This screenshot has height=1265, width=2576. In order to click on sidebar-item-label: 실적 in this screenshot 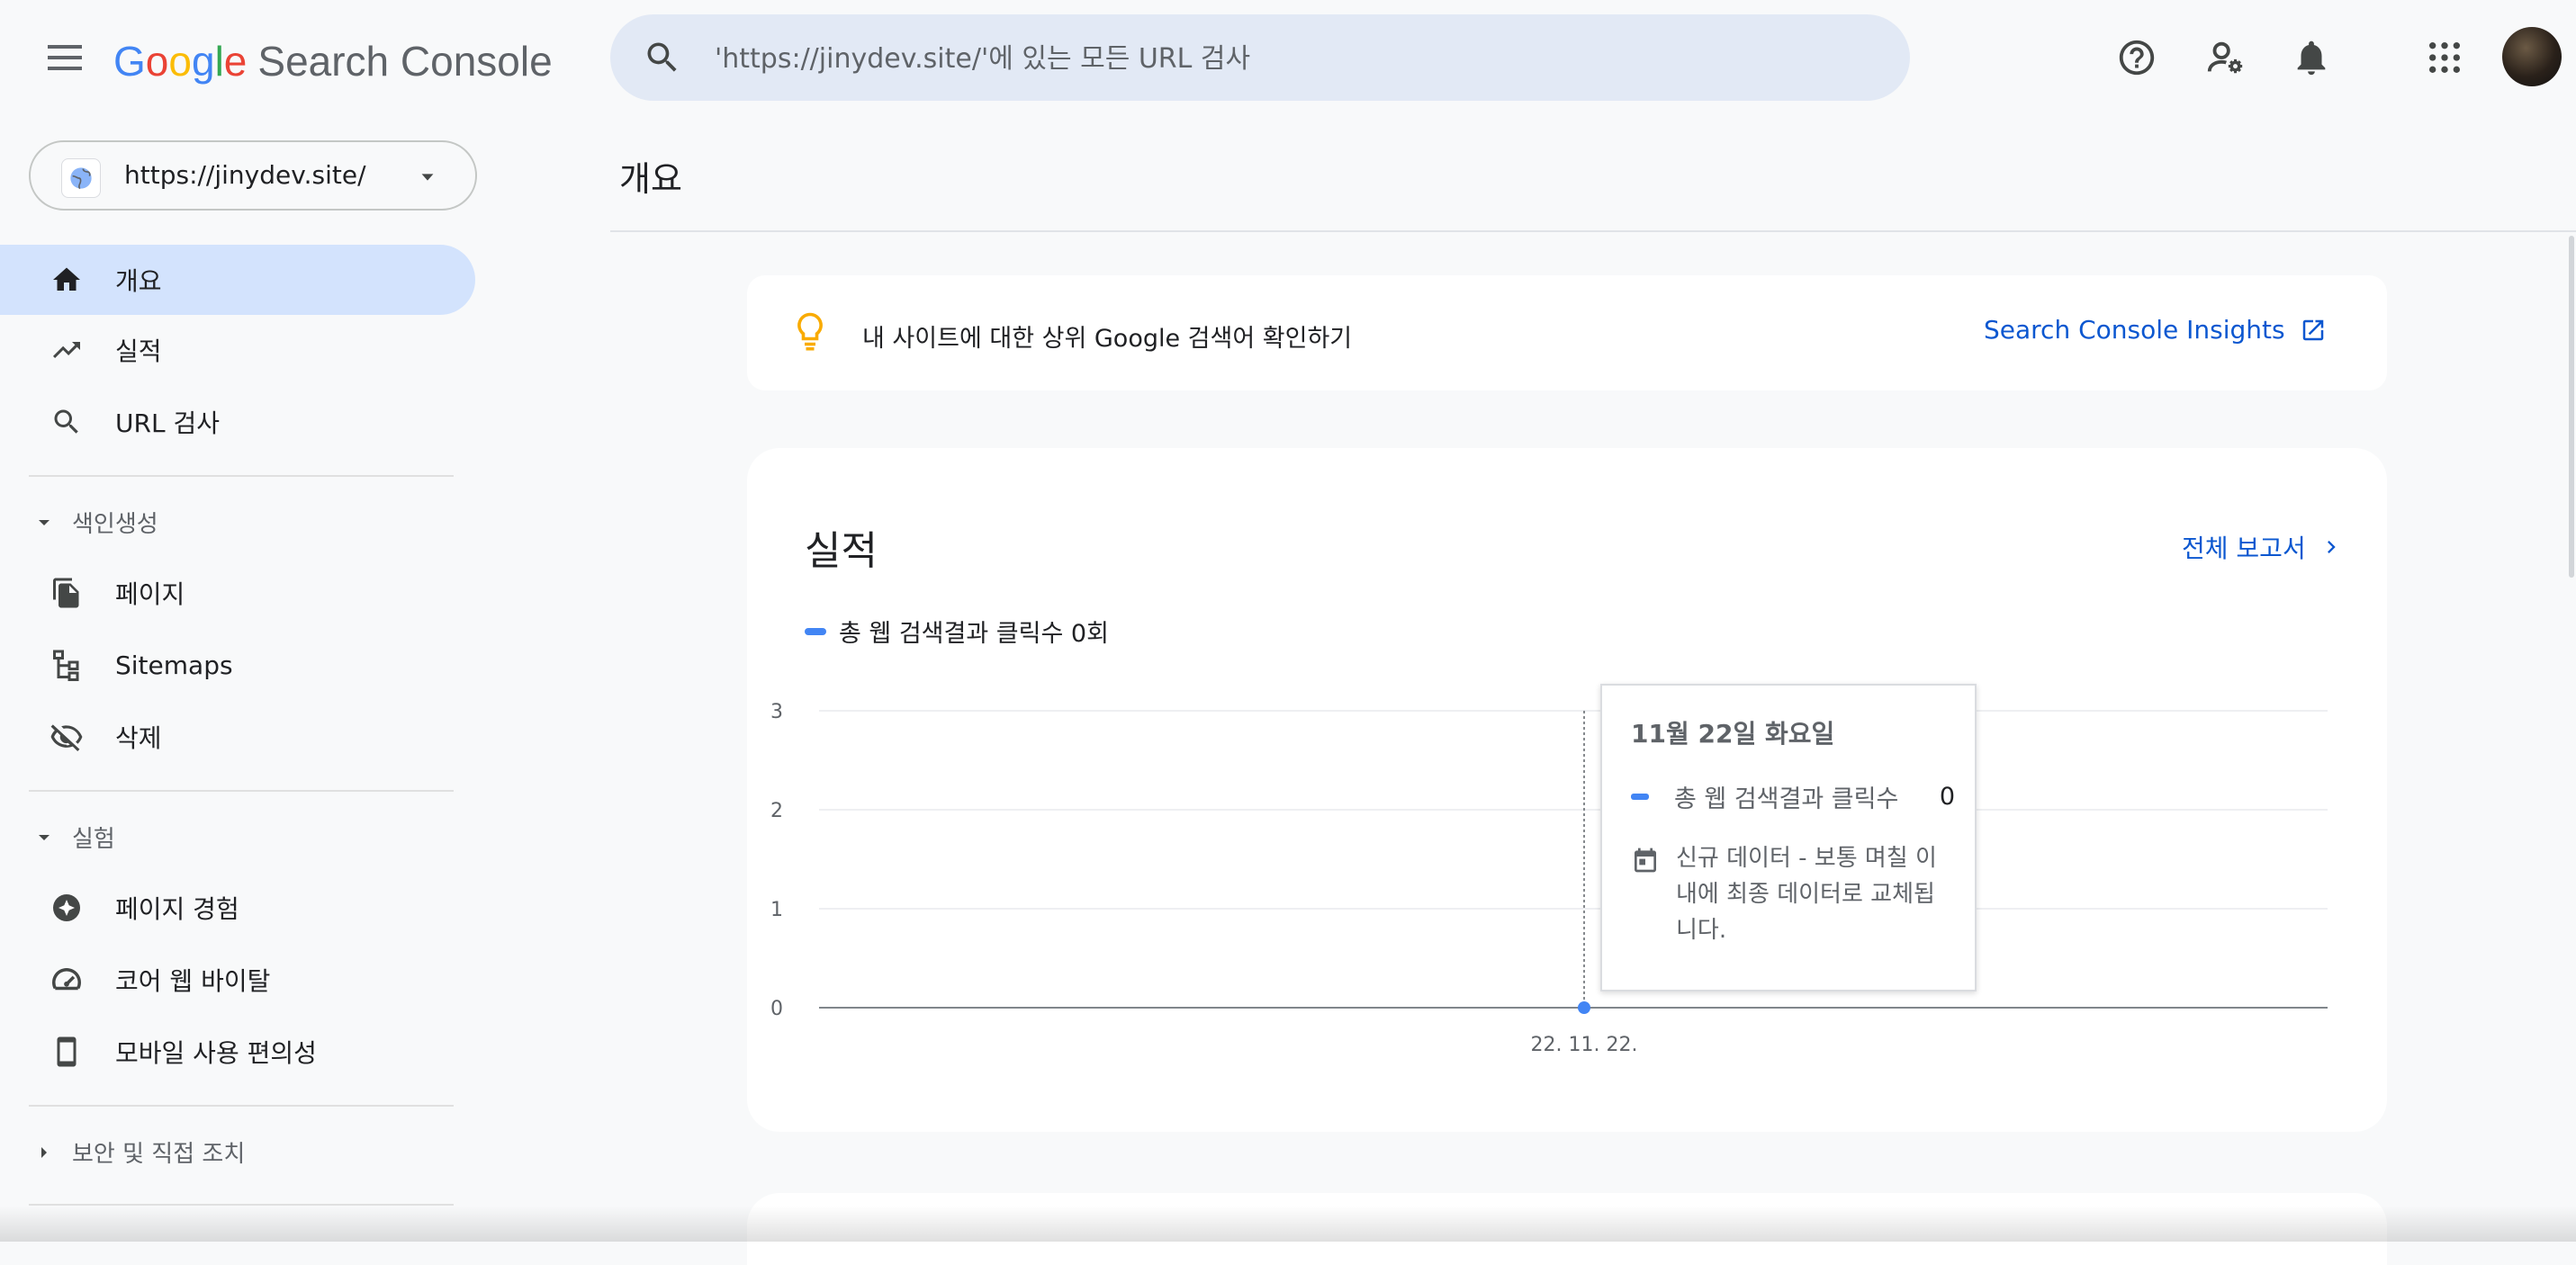, I will do `click(138, 351)`.